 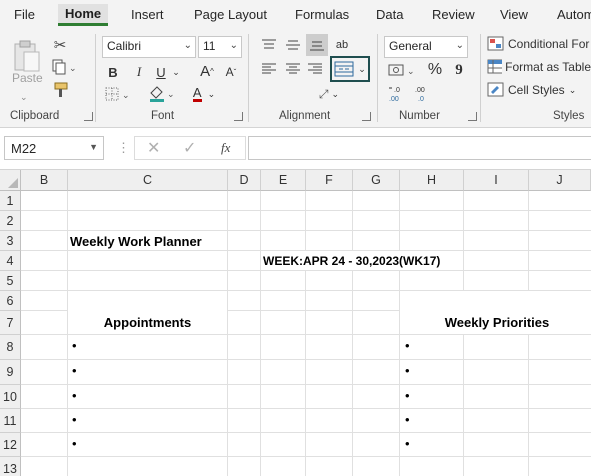 I want to click on shrink-font-button: Aˇ, so click(x=231, y=72).